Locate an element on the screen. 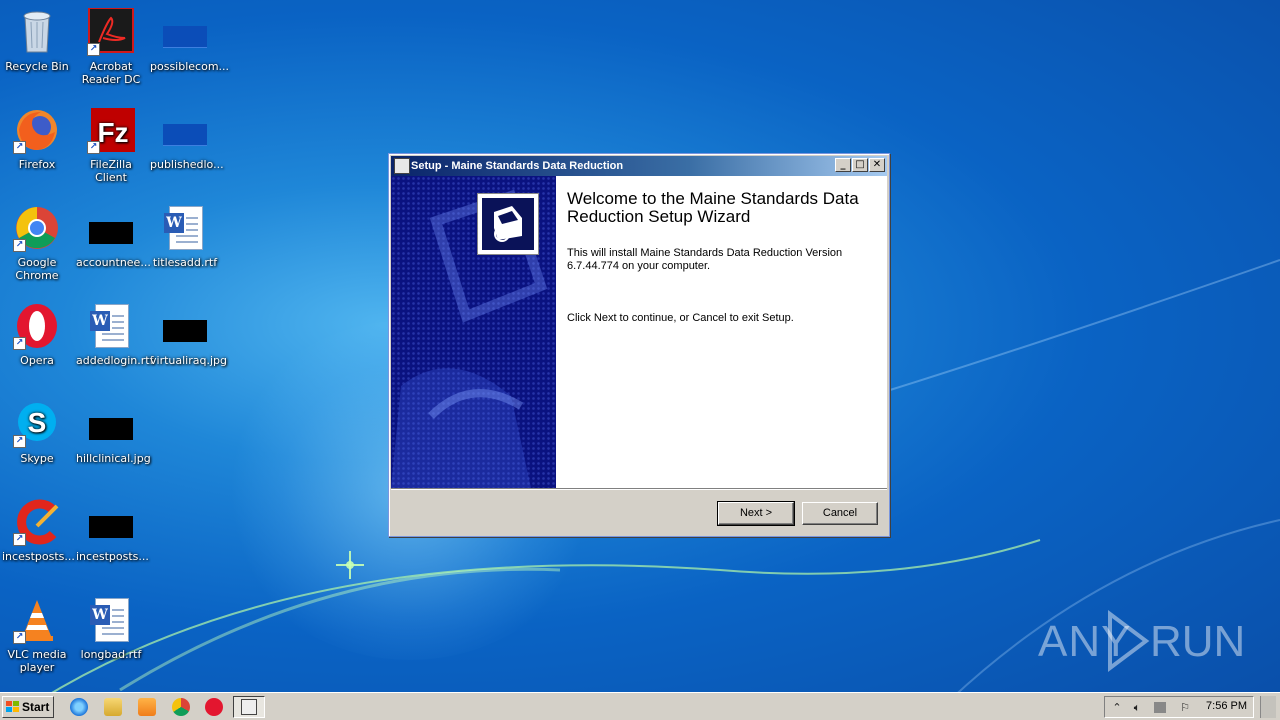 This screenshot has height=720, width=1280. volume-icon: 🔈︎ is located at coordinates (1137, 707).